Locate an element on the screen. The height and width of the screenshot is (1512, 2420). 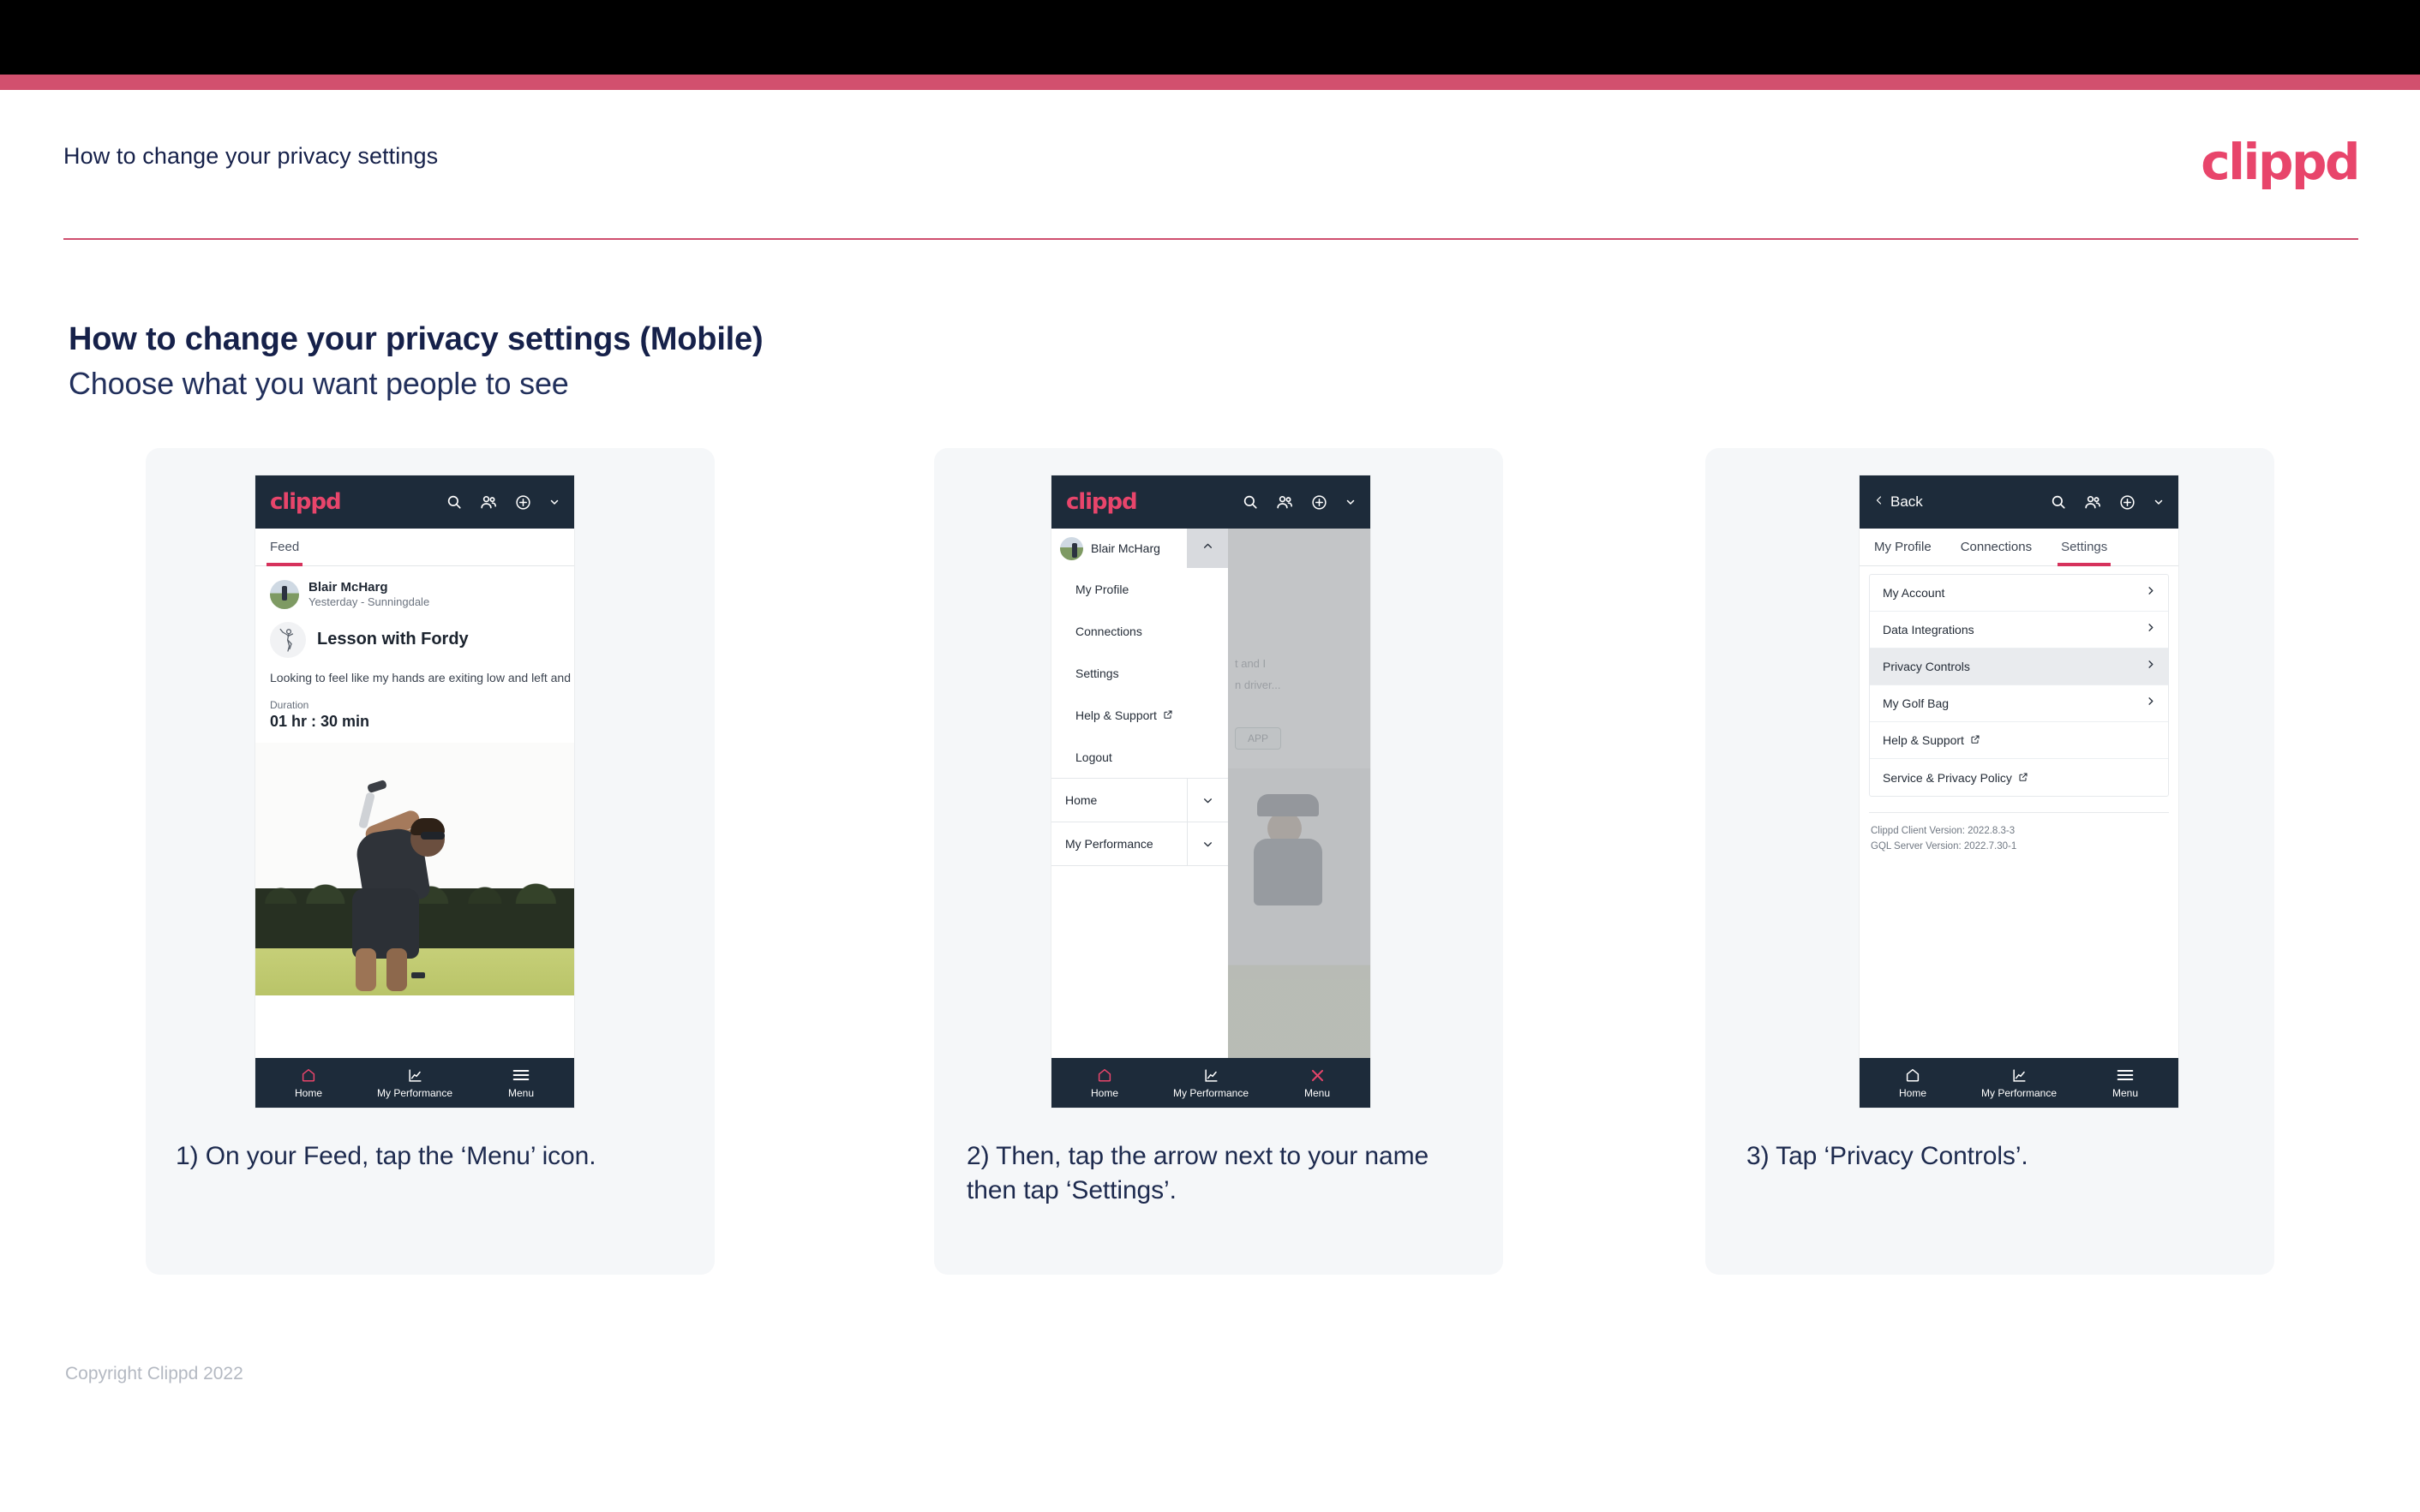
phone1-logo: clippd is located at coordinates (306, 502).